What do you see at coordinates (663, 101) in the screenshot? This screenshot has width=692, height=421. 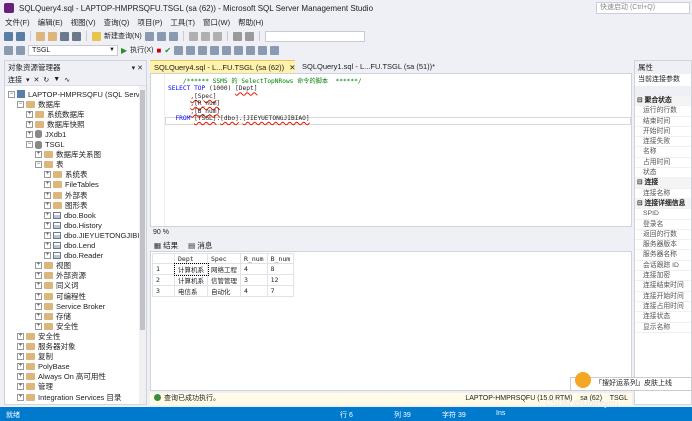 I see `property-category: ⊟ 聚合状态` at bounding box center [663, 101].